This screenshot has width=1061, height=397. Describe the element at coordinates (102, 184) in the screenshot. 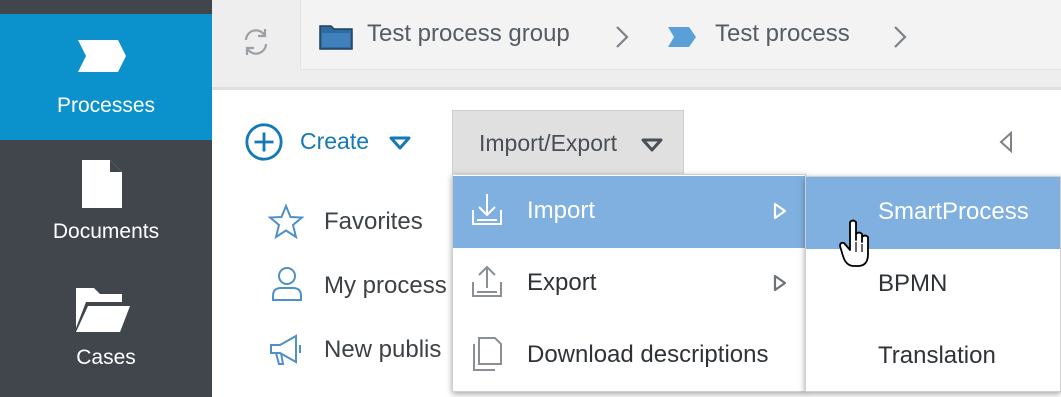

I see `document-icon` at that location.